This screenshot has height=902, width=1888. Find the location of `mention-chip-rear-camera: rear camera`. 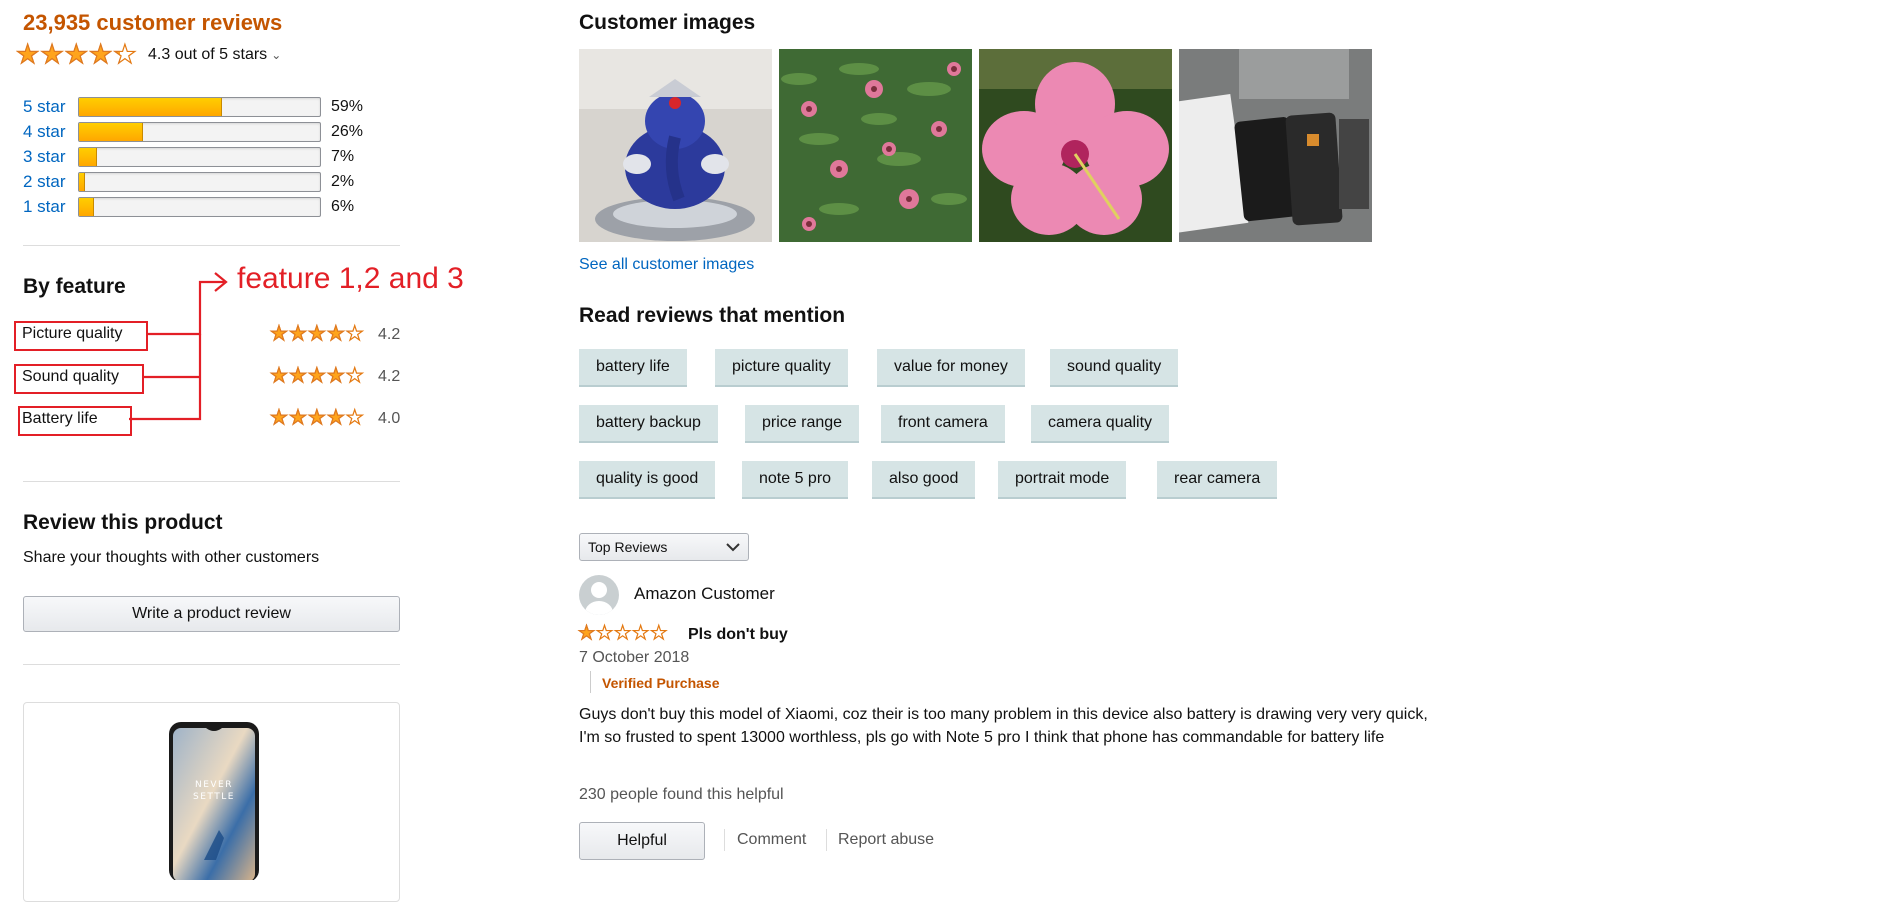

mention-chip-rear-camera: rear camera is located at coordinates (1217, 480).